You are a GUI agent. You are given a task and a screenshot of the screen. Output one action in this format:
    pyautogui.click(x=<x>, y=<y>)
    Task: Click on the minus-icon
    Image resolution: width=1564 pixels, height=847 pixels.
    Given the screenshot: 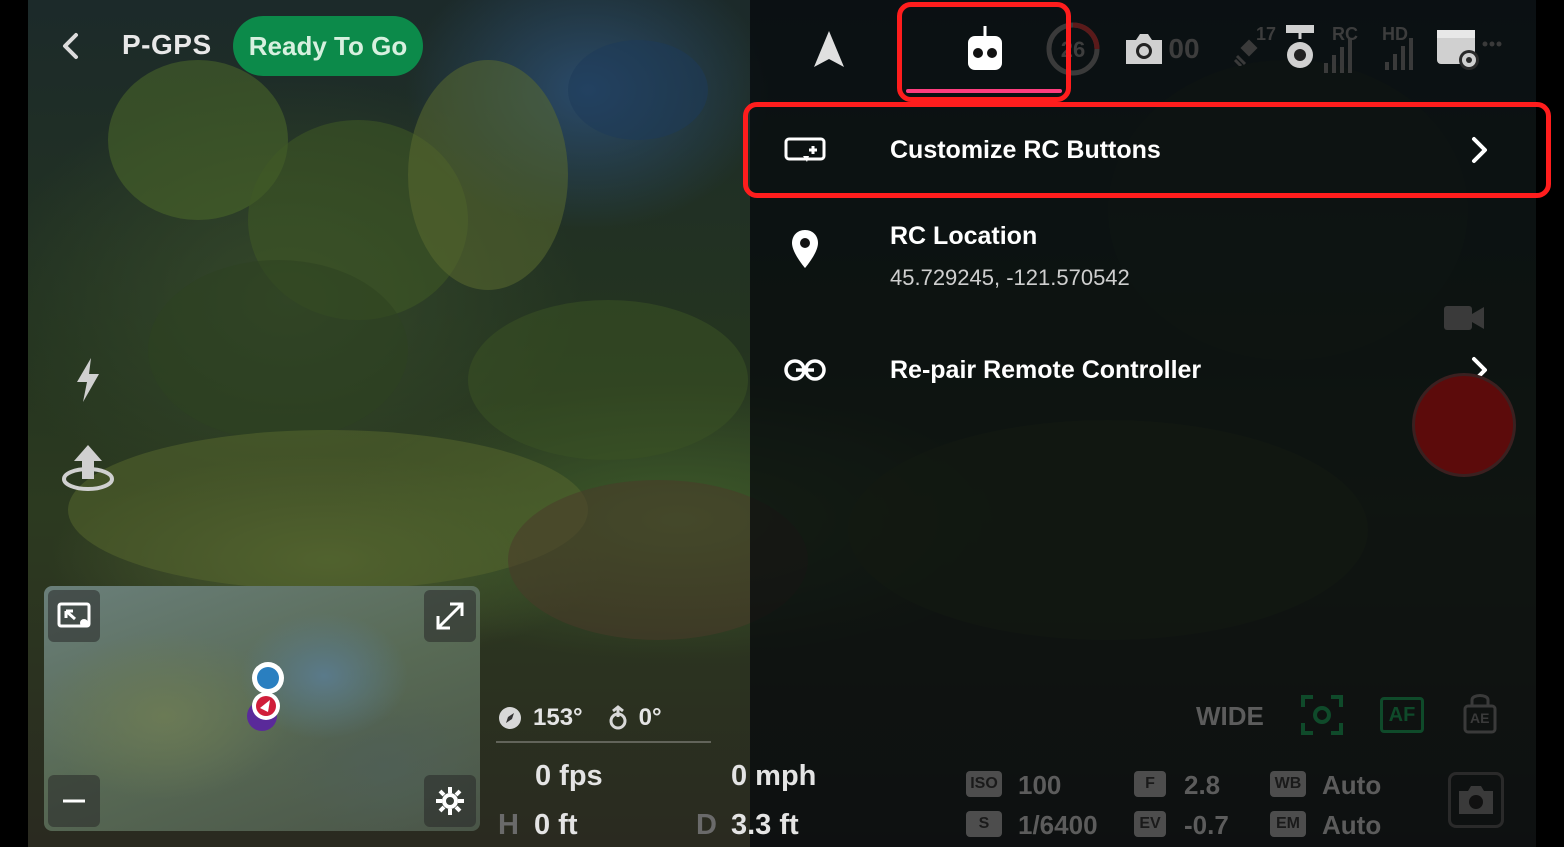 What is the action you would take?
    pyautogui.click(x=74, y=801)
    